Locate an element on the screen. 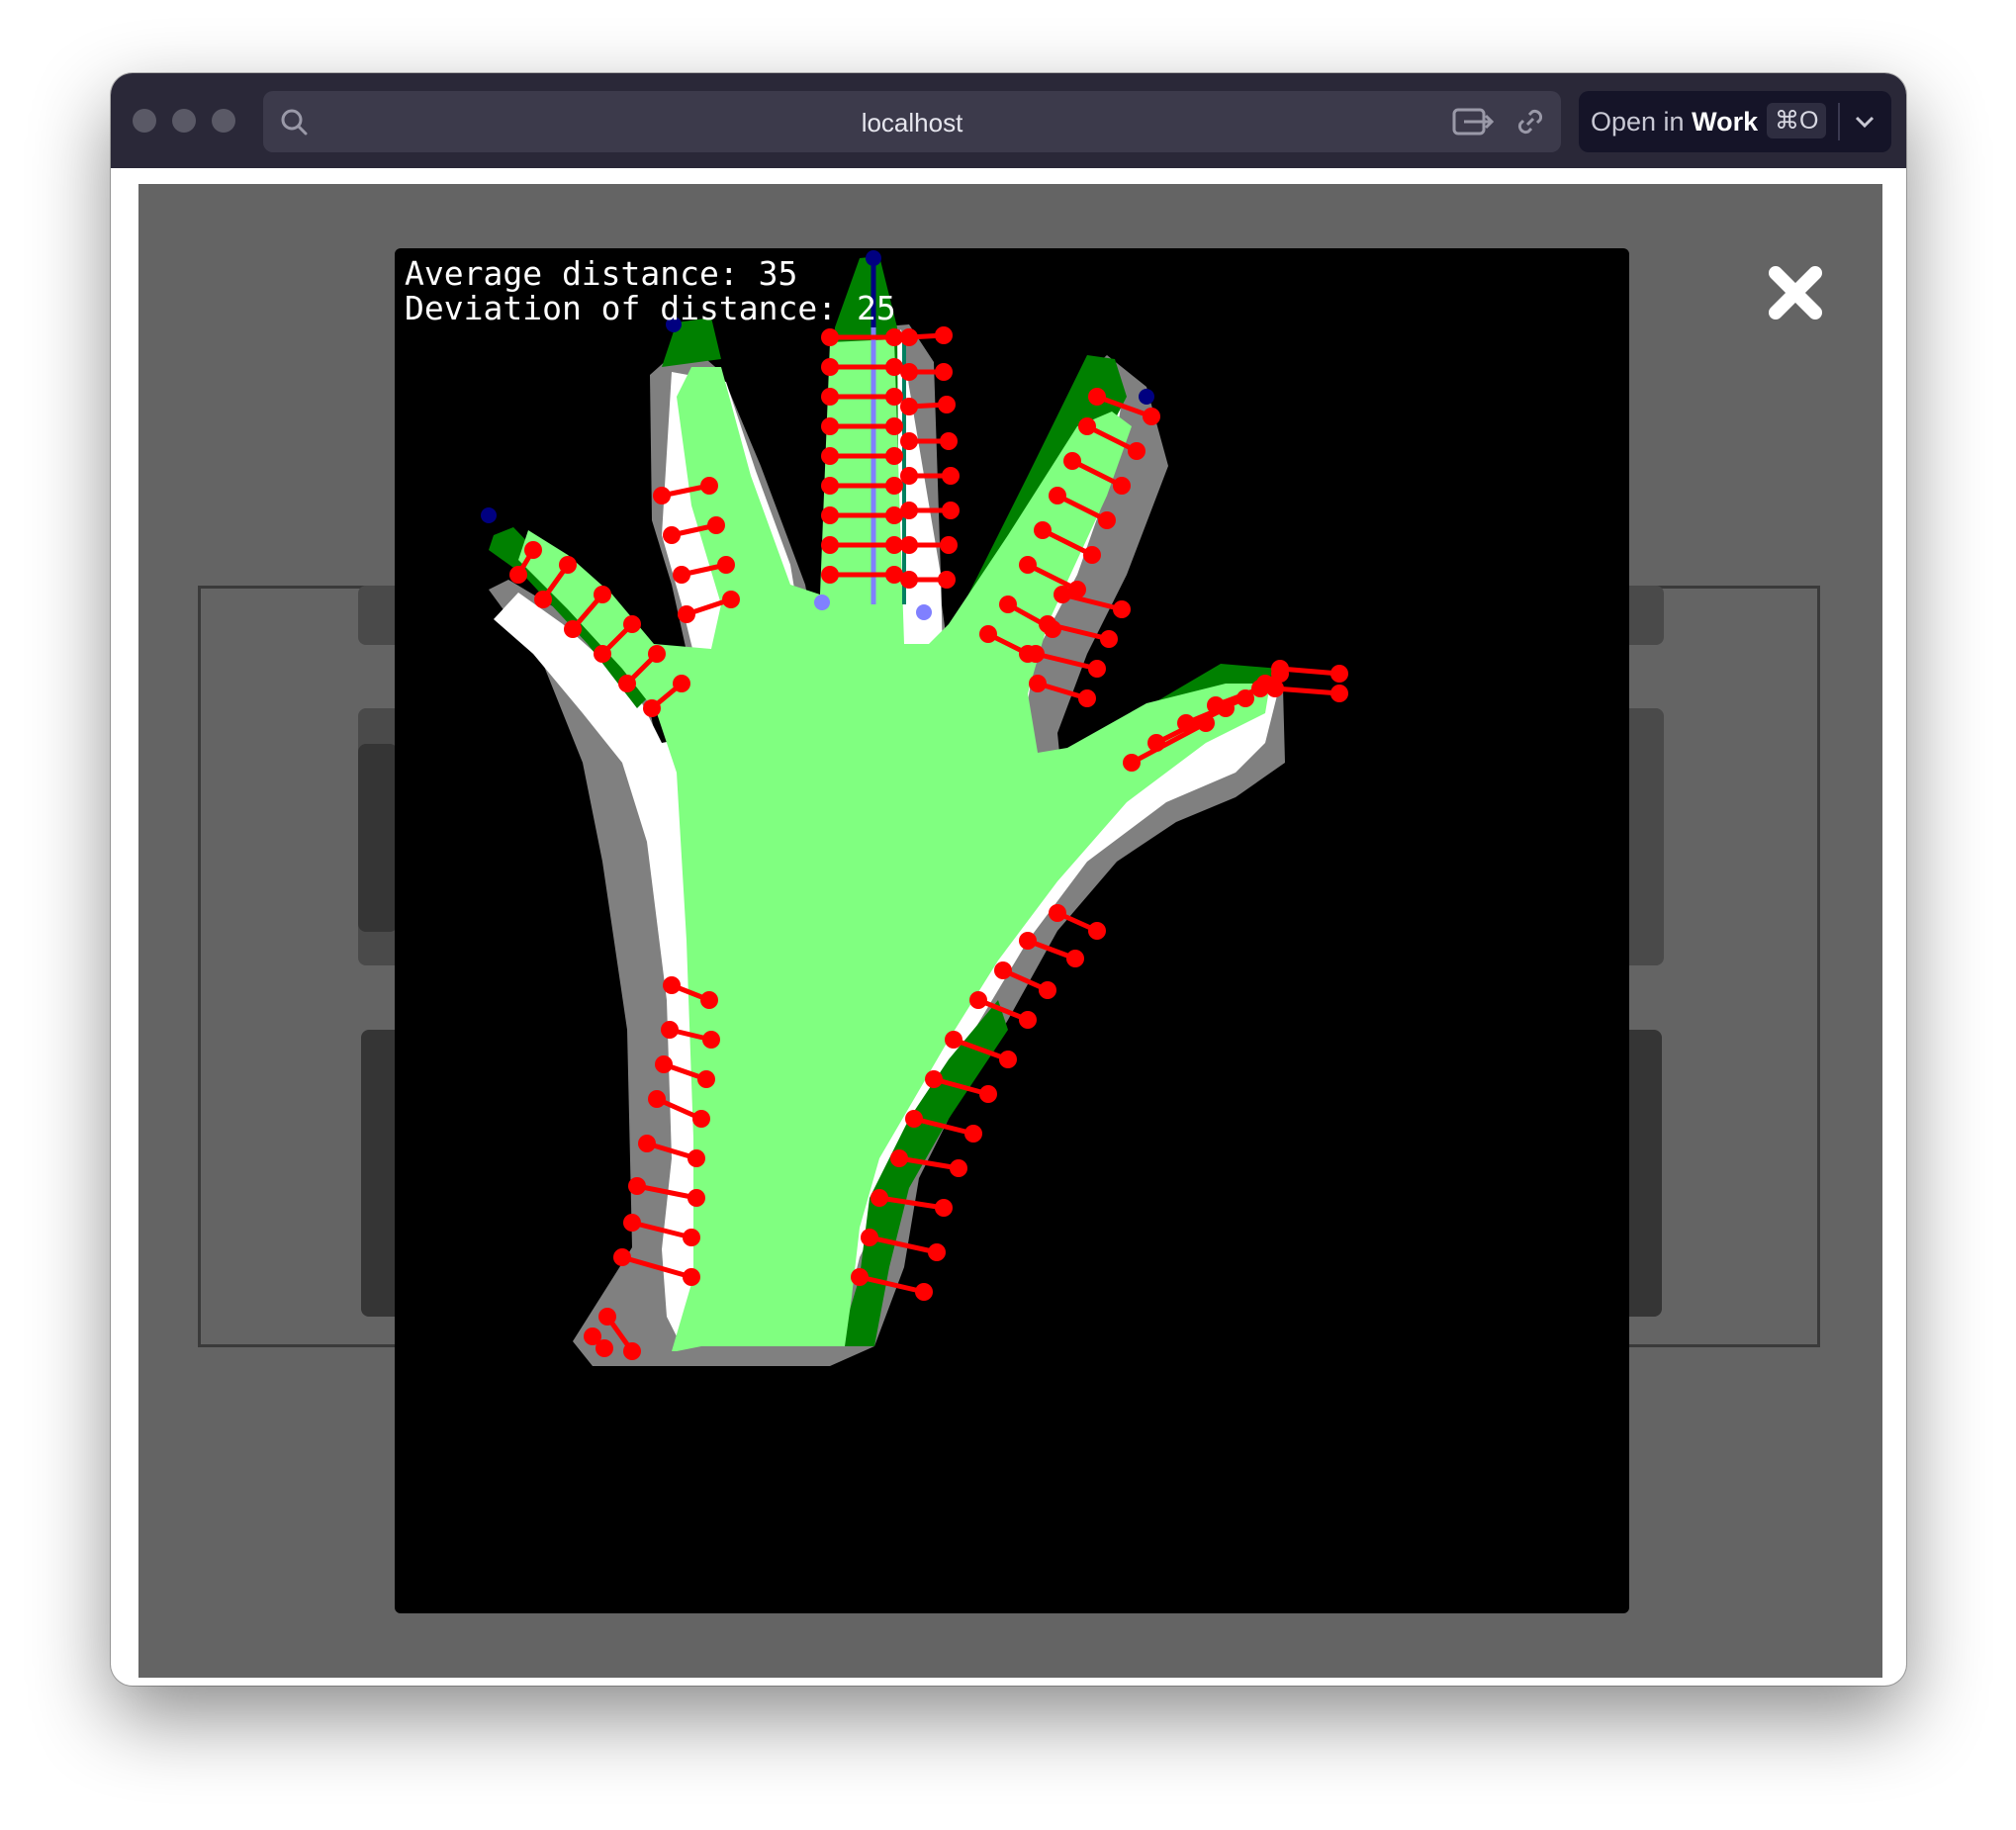 The height and width of the screenshot is (1830, 2016). link-icon is located at coordinates (1530, 124).